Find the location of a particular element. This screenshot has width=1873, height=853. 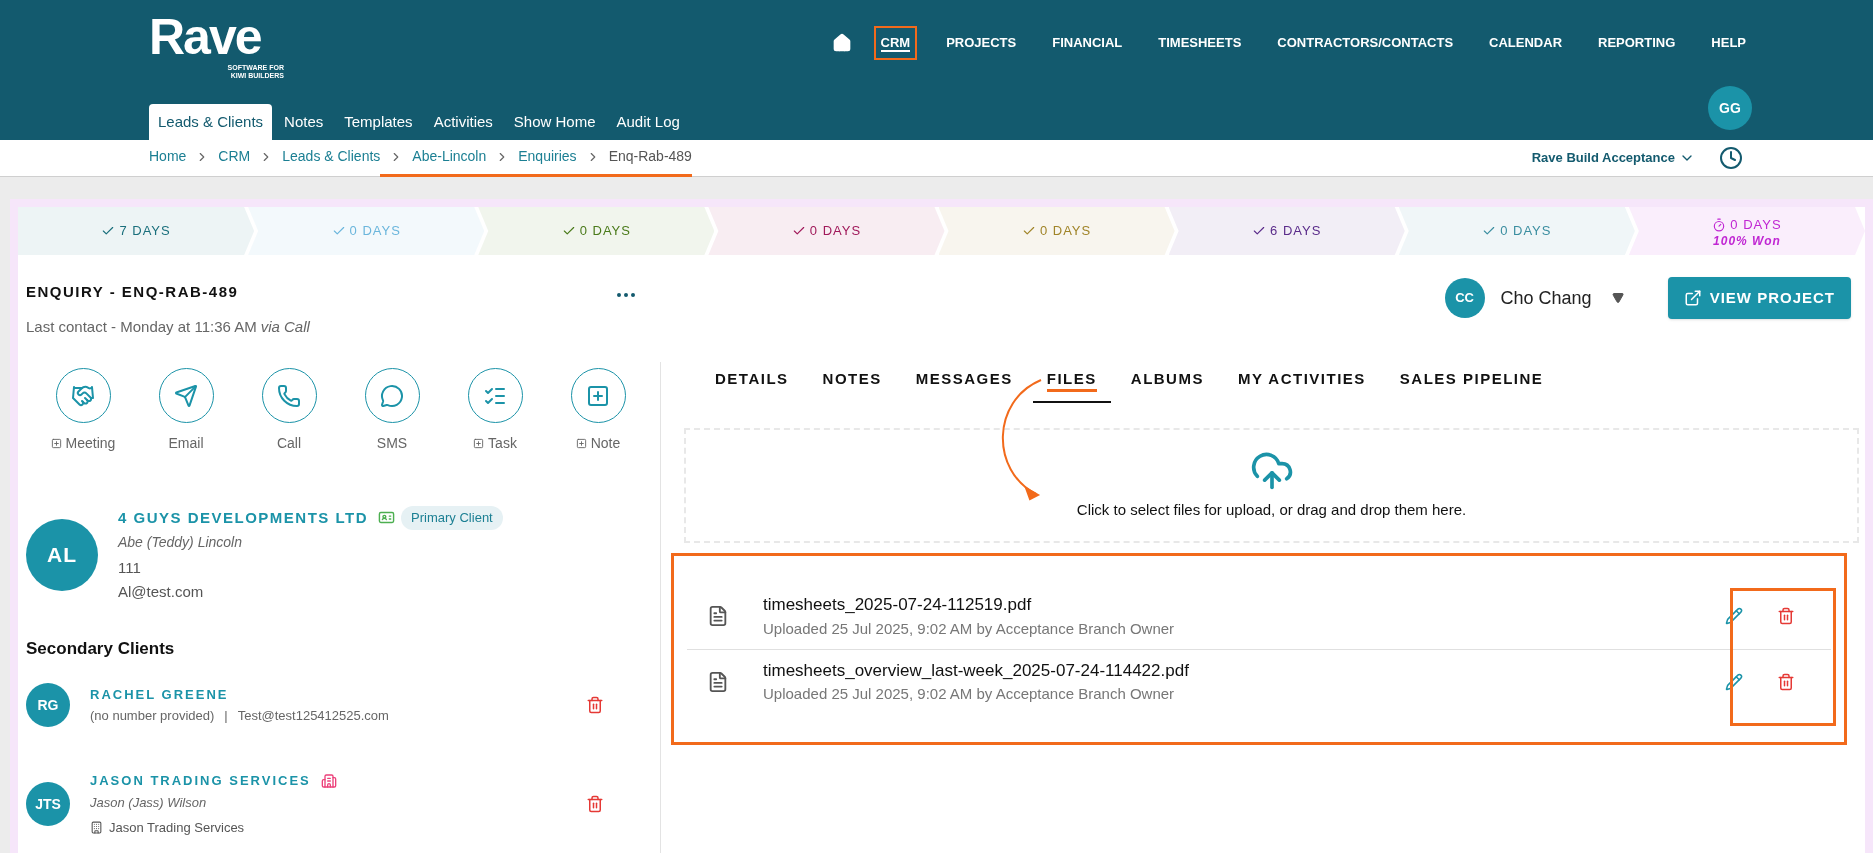

pipeline-stage: 0 DAYS 100% Won is located at coordinates (1746, 231).